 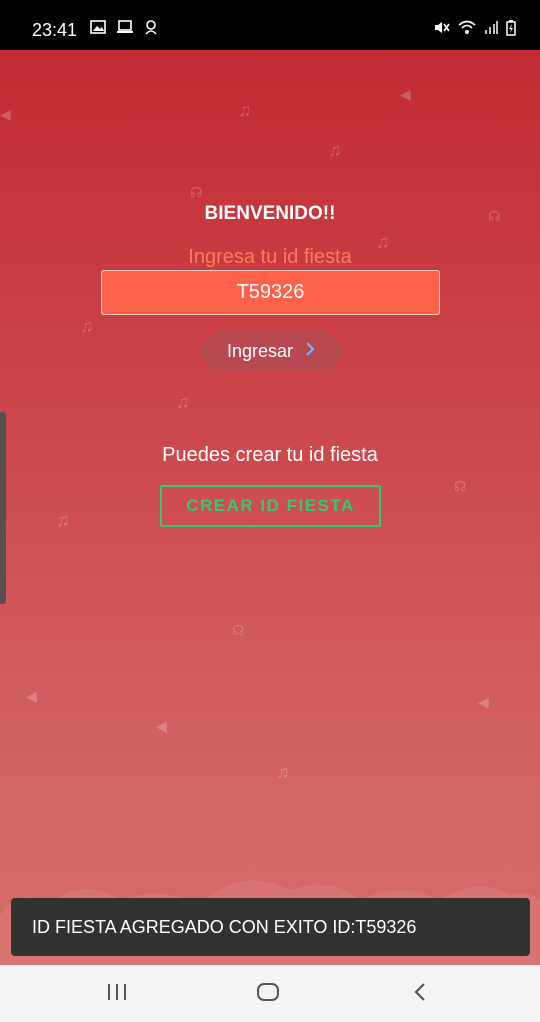 I want to click on mute-icon, so click(x=442, y=29).